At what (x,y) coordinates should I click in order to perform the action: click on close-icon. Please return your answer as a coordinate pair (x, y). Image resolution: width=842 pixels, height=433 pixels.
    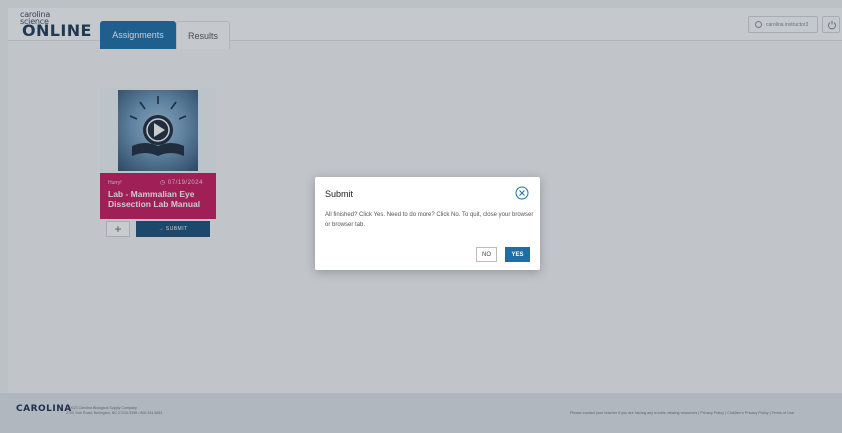
    Looking at the image, I should click on (522, 193).